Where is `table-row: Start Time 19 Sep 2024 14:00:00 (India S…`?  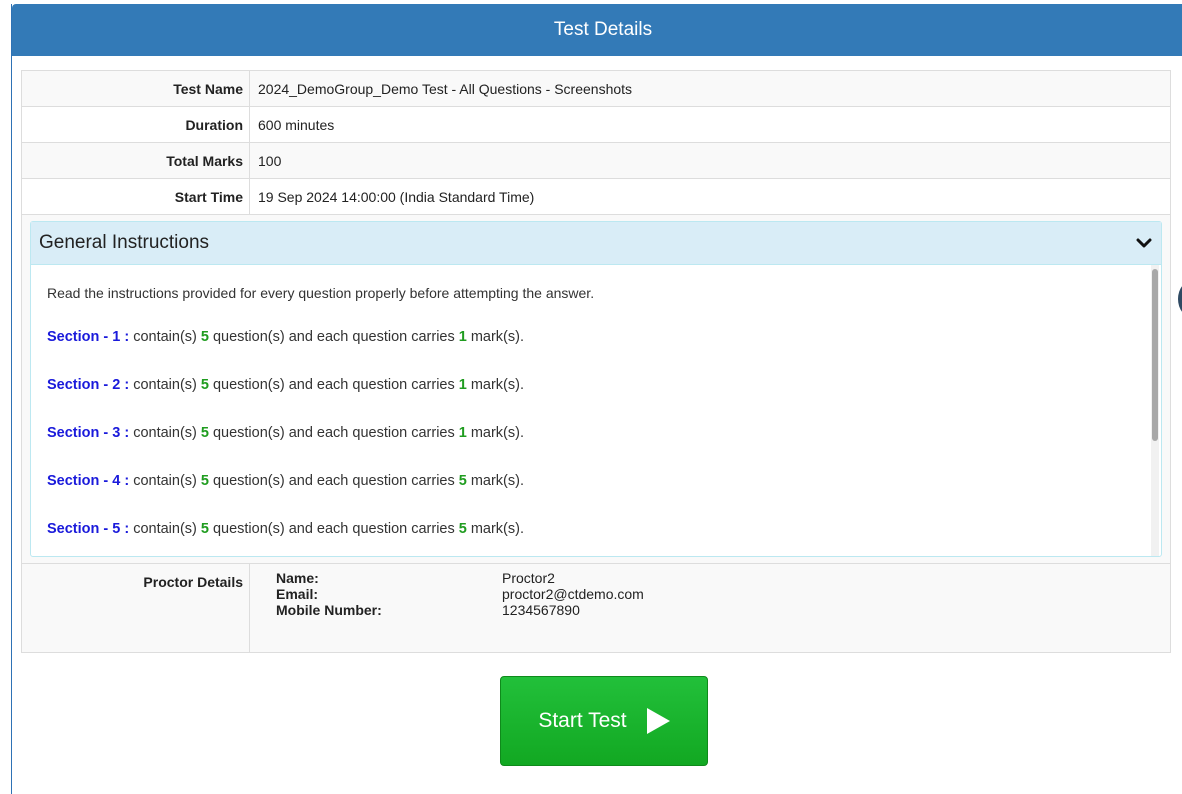 table-row: Start Time 19 Sep 2024 14:00:00 (India S… is located at coordinates (596, 196).